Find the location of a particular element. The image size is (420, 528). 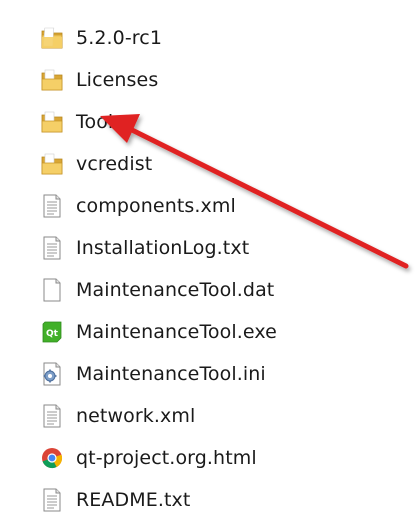

list-item-folder-licenses: Licenses is located at coordinates (200, 80).